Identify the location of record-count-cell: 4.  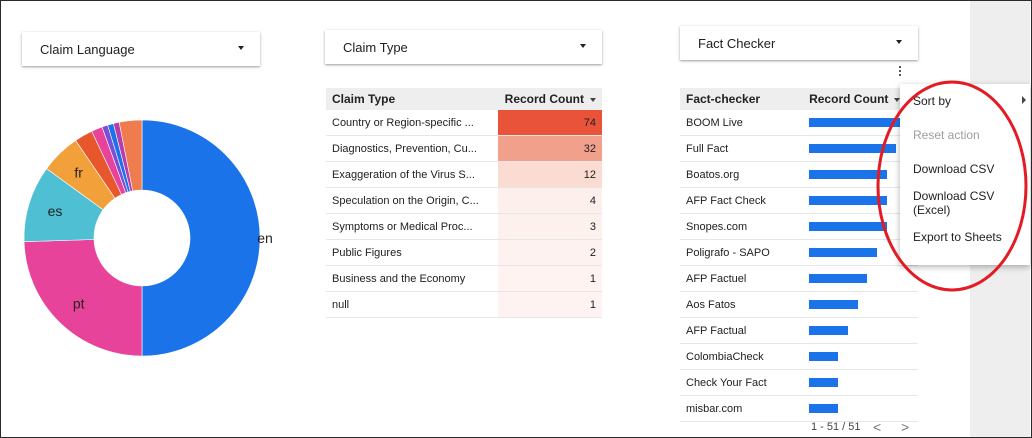
(549, 200).